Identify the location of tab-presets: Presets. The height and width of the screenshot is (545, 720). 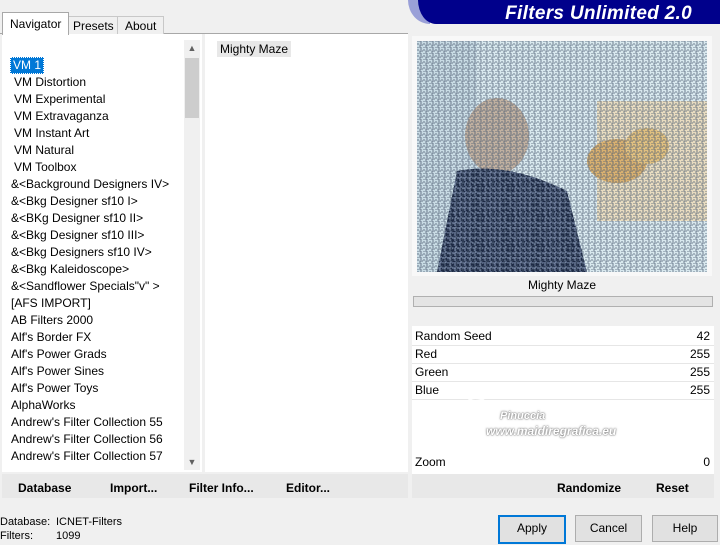
(93, 25).